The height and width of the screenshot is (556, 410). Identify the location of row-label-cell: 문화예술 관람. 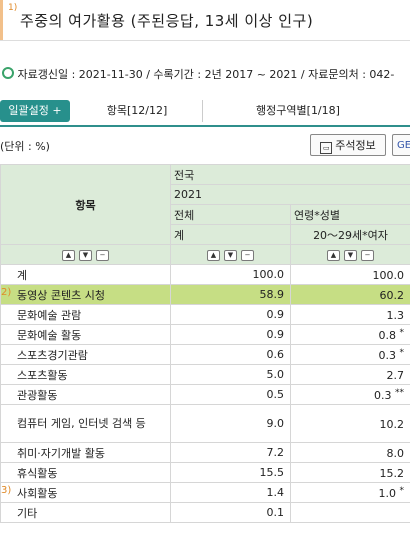
(85, 314).